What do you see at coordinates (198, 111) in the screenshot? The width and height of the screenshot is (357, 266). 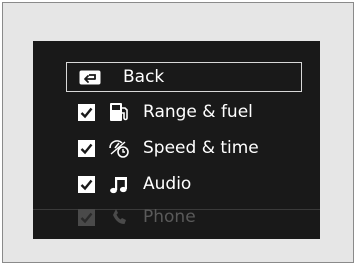 I see `menu-item-label: Range & fuel` at bounding box center [198, 111].